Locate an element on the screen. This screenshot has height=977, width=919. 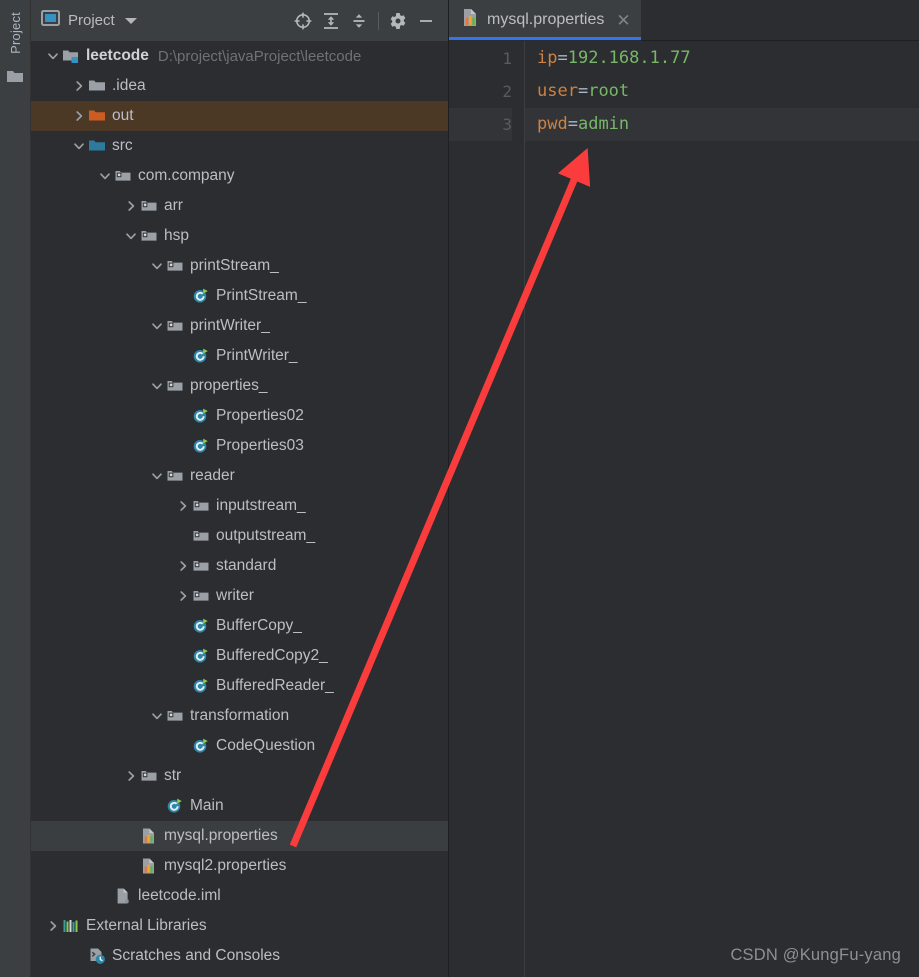
gear-icon is located at coordinates (398, 21).